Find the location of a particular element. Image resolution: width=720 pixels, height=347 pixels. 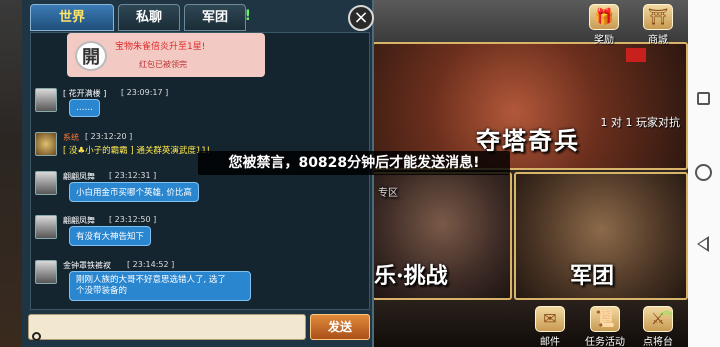

shop-label: 商城 is located at coordinates (658, 40).